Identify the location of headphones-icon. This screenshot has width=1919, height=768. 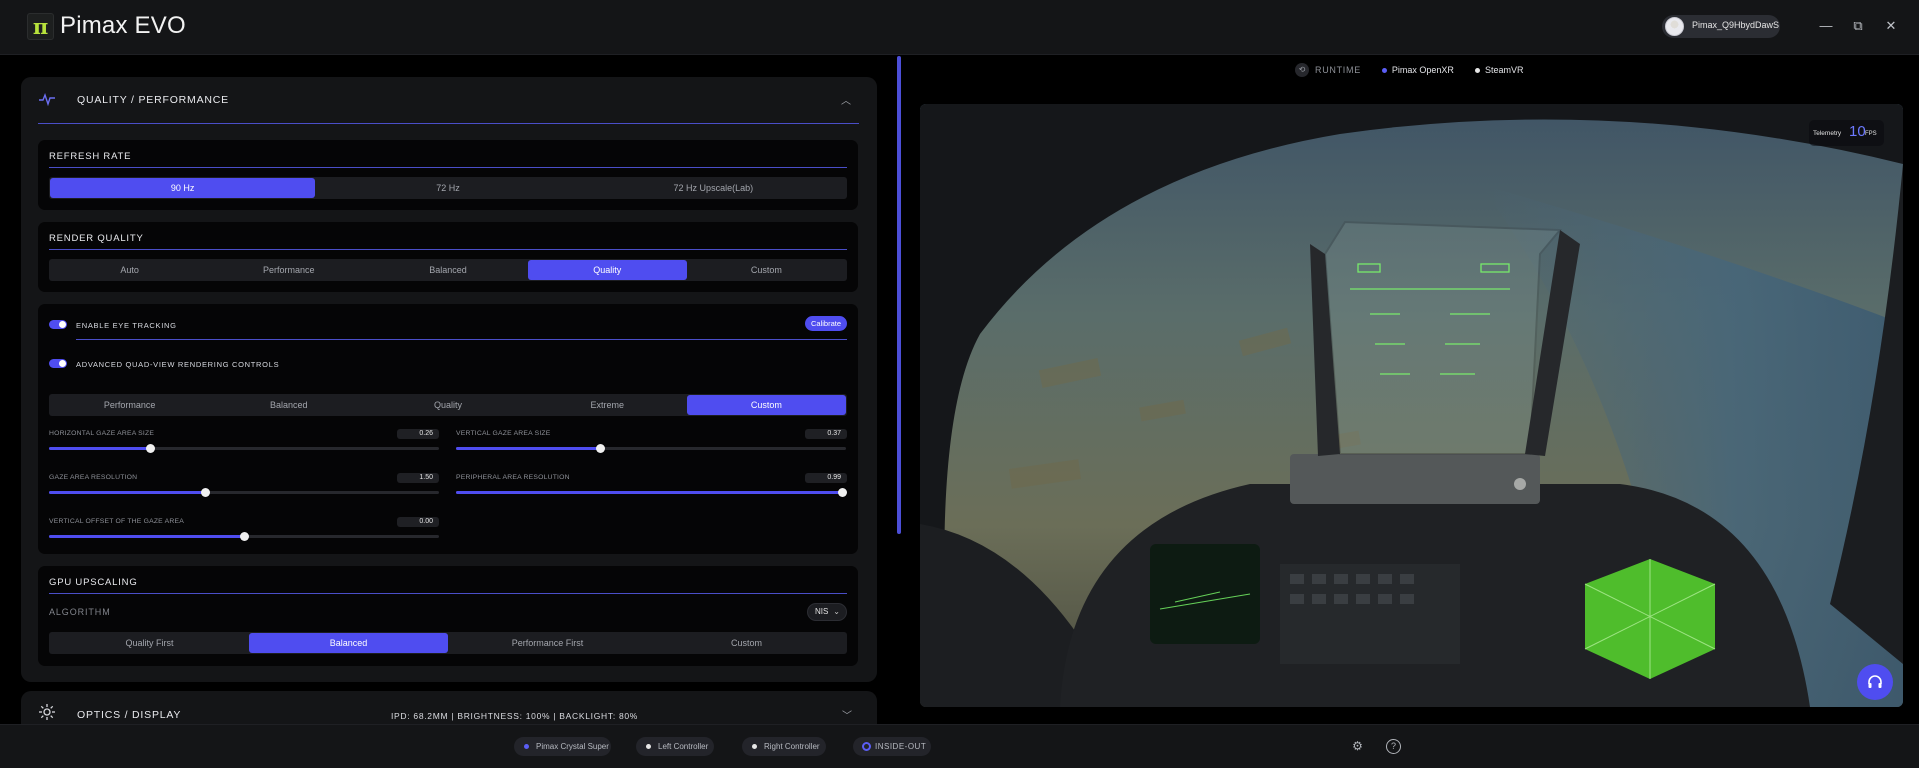
(1875, 681).